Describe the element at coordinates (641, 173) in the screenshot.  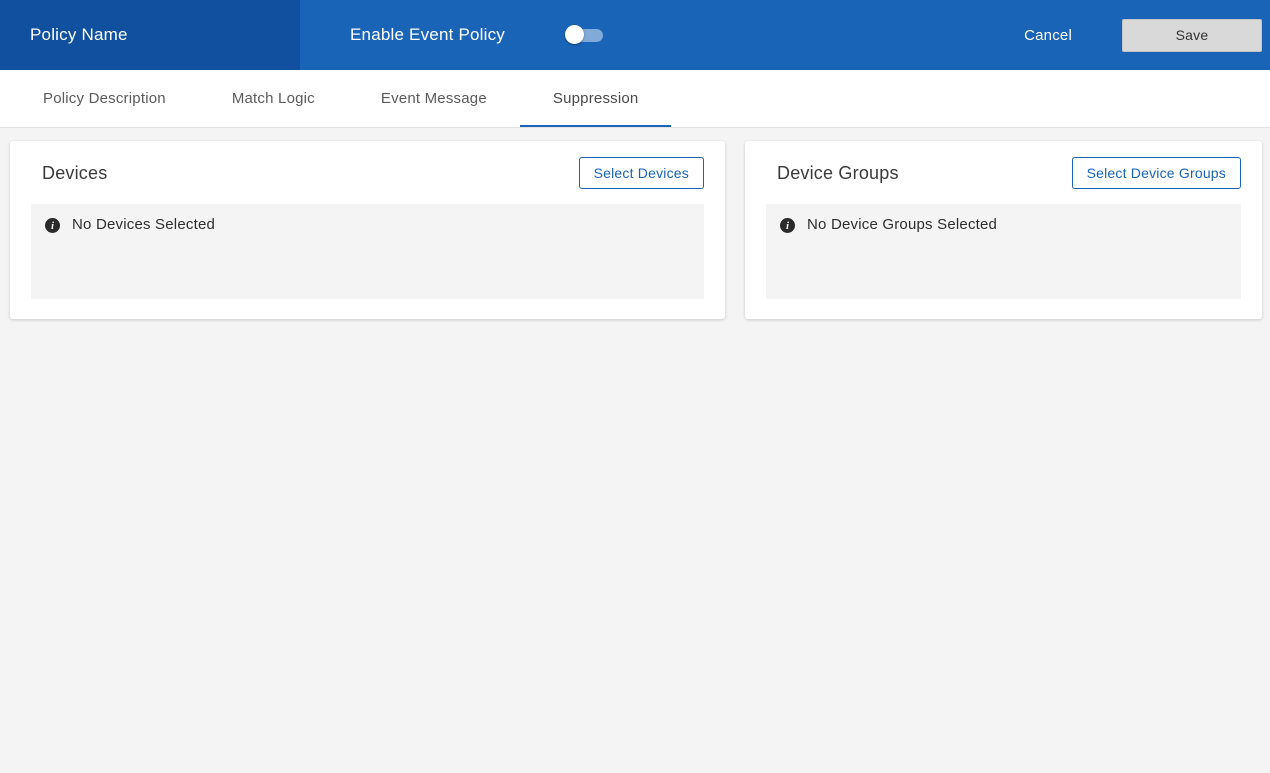
I see `select-devices-button: Select Devices` at that location.